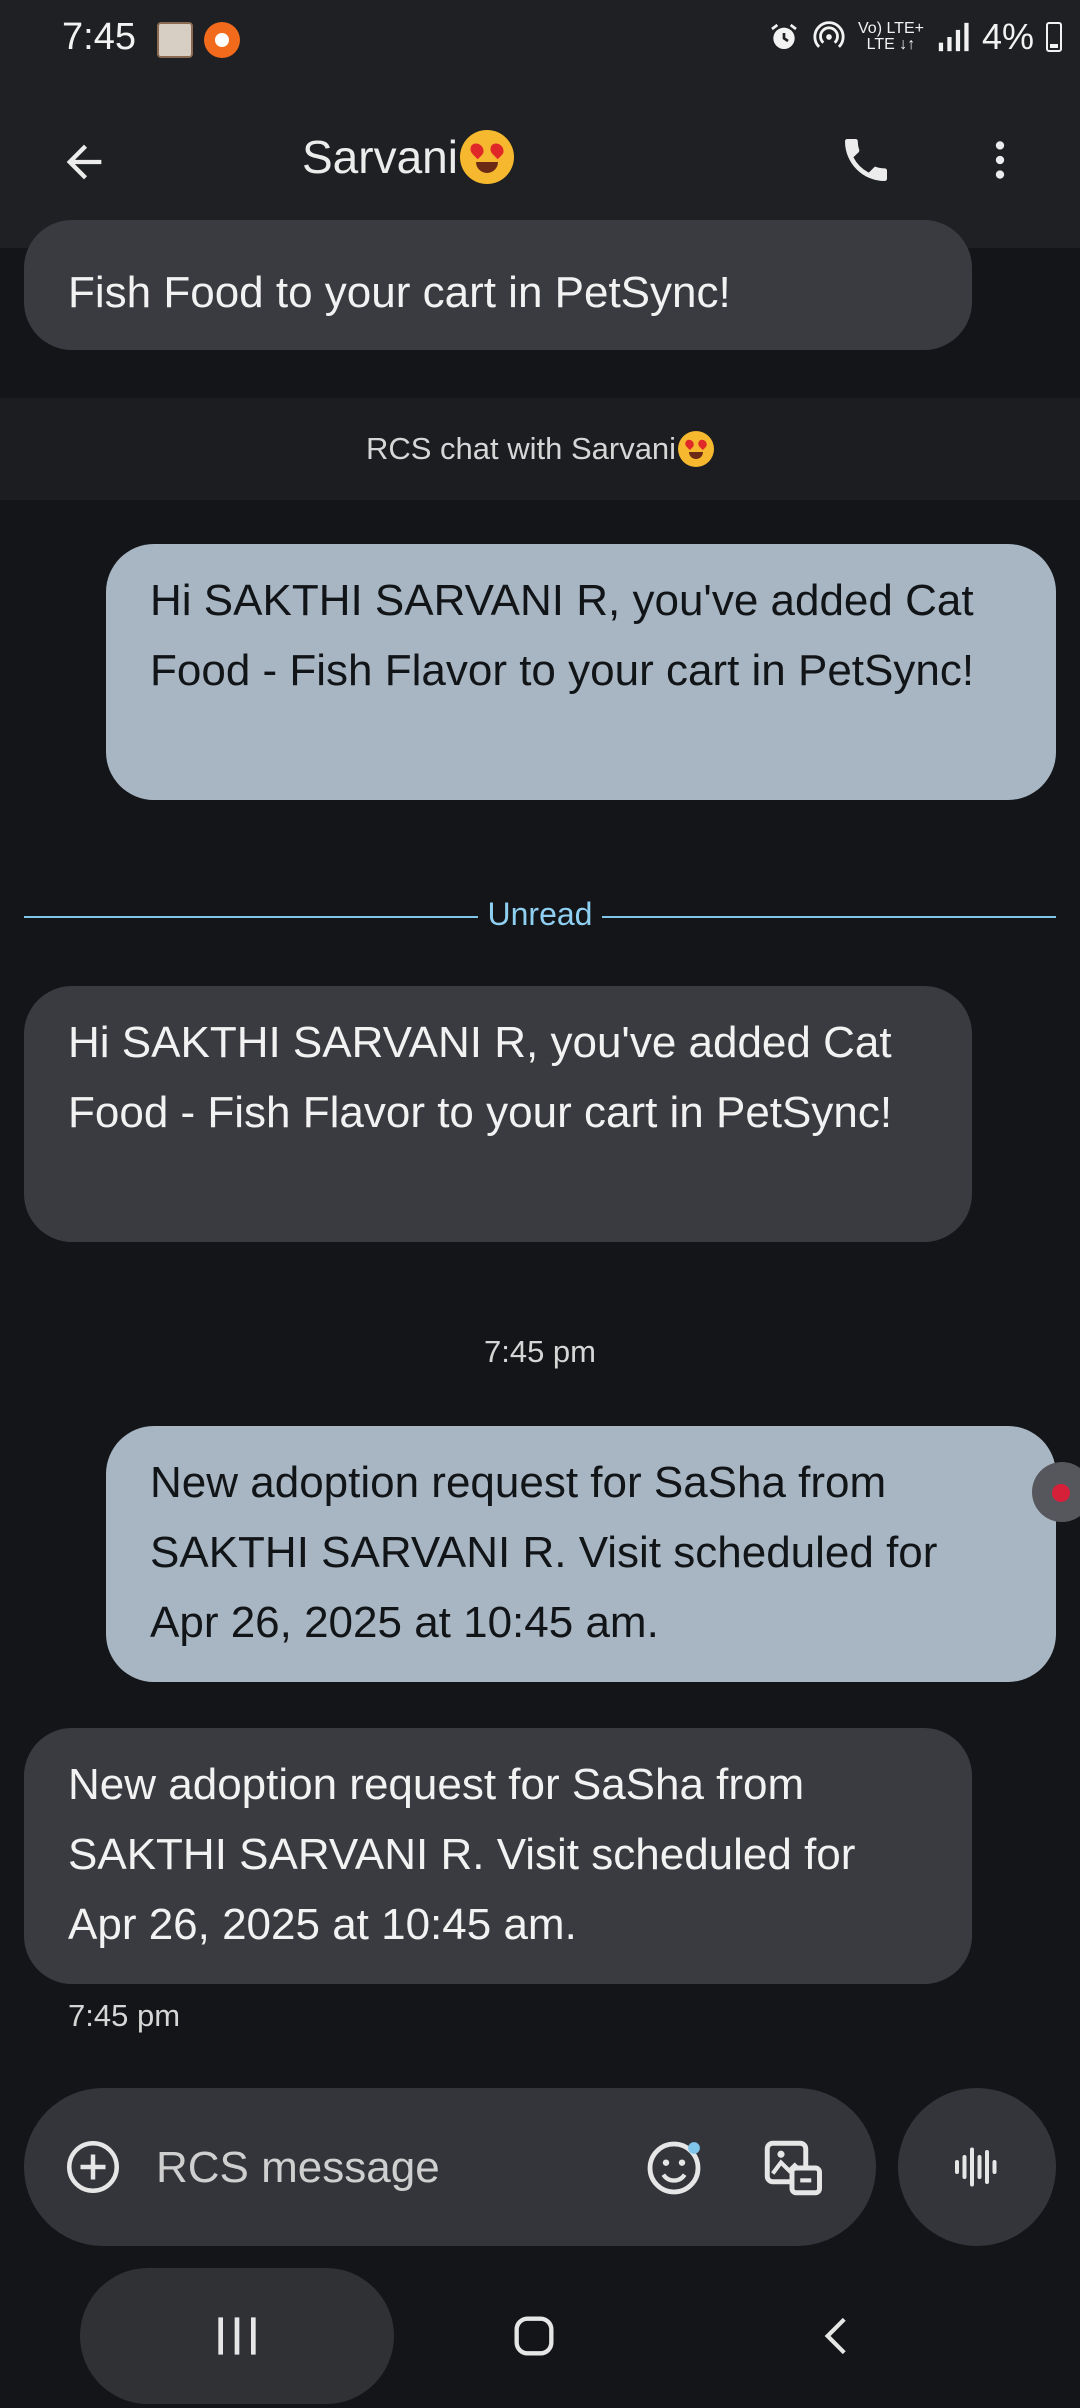 Image resolution: width=1080 pixels, height=2408 pixels. I want to click on emoji-icon, so click(674, 2168).